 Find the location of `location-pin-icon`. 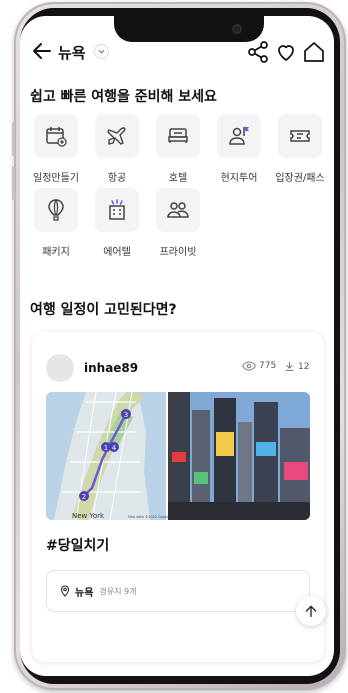

location-pin-icon is located at coordinates (65, 591).